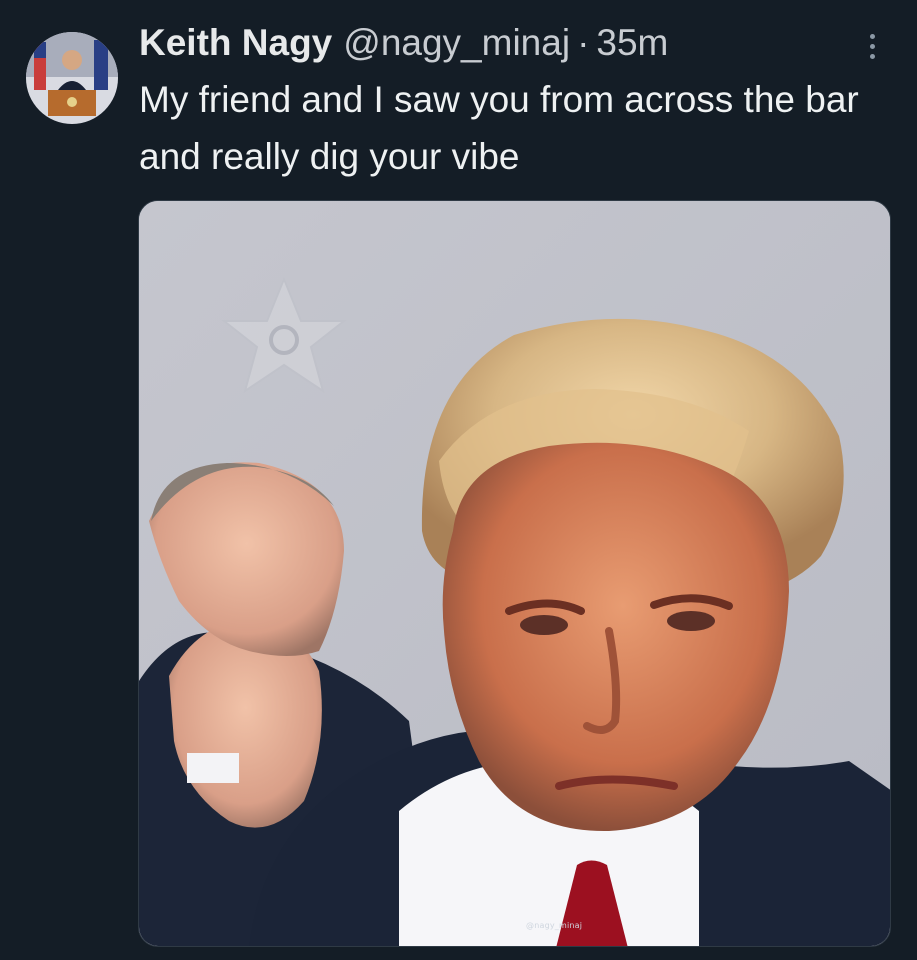 This screenshot has width=917, height=960. I want to click on avatar-image, so click(72, 78).